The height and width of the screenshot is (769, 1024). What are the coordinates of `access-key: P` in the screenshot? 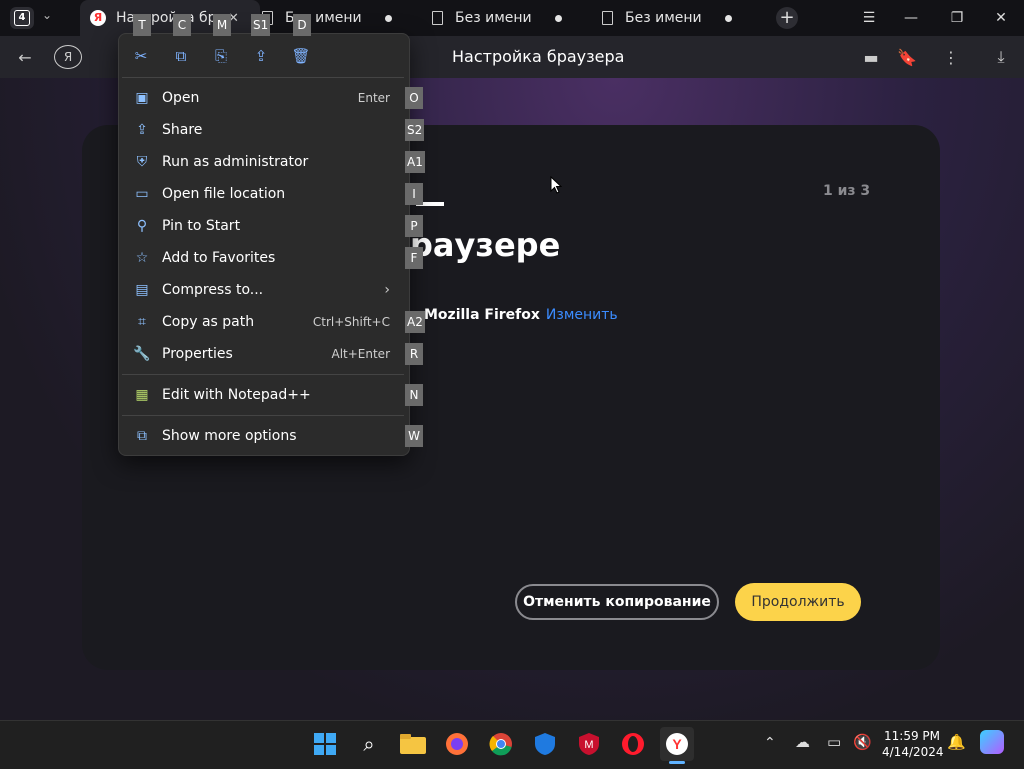 It's located at (414, 226).